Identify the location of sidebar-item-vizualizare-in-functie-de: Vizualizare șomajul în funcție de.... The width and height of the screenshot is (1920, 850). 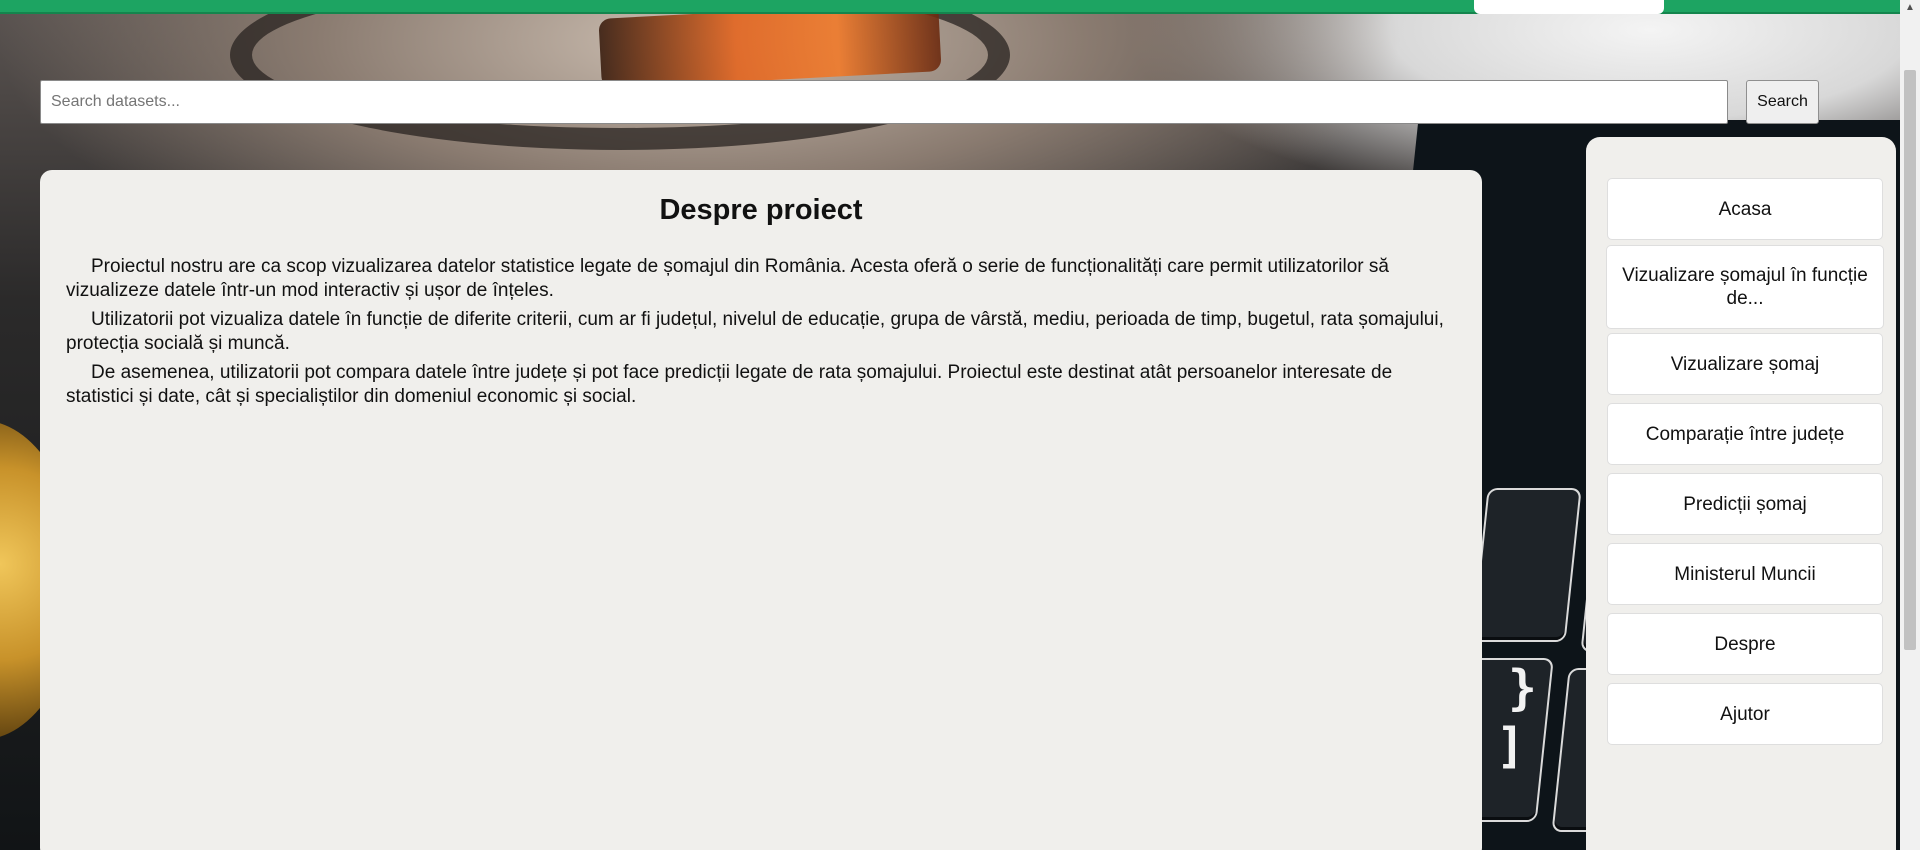
(1745, 287).